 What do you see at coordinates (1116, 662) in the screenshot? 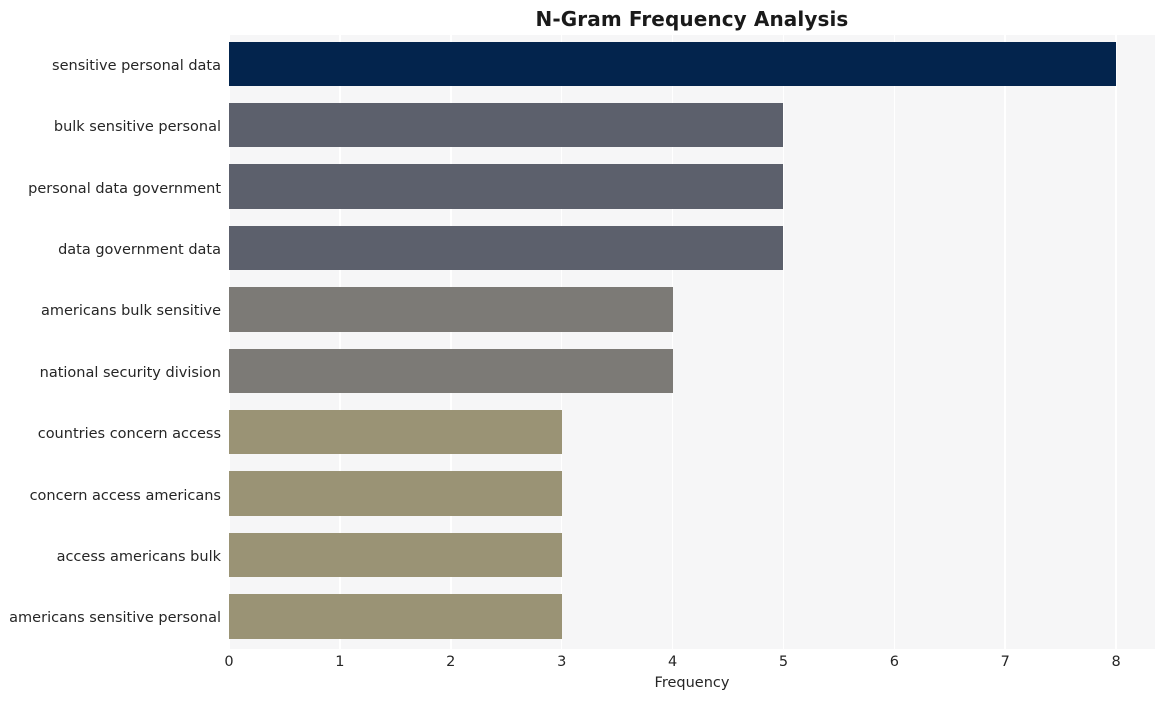
I see `x-tick-label: 8` at bounding box center [1116, 662].